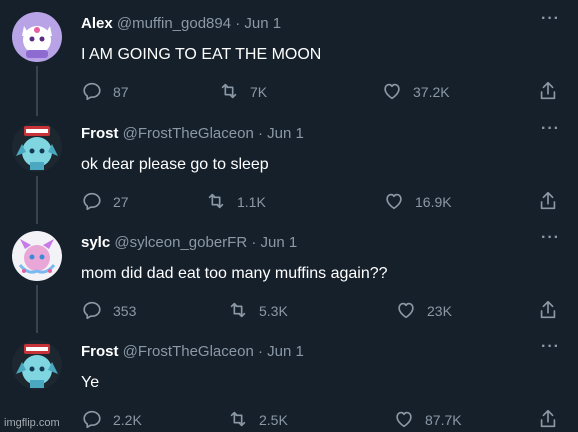 The image size is (578, 432). Describe the element at coordinates (431, 91) in the screenshot. I see `like-count: 37.2K` at that location.